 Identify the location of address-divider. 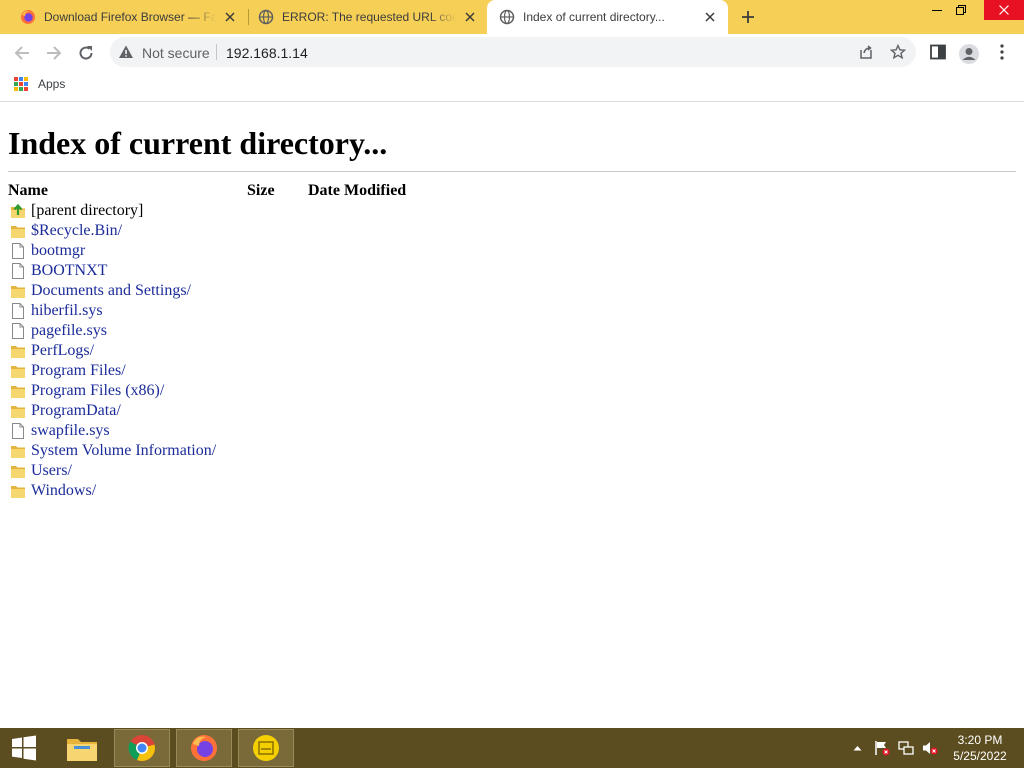
(216, 52).